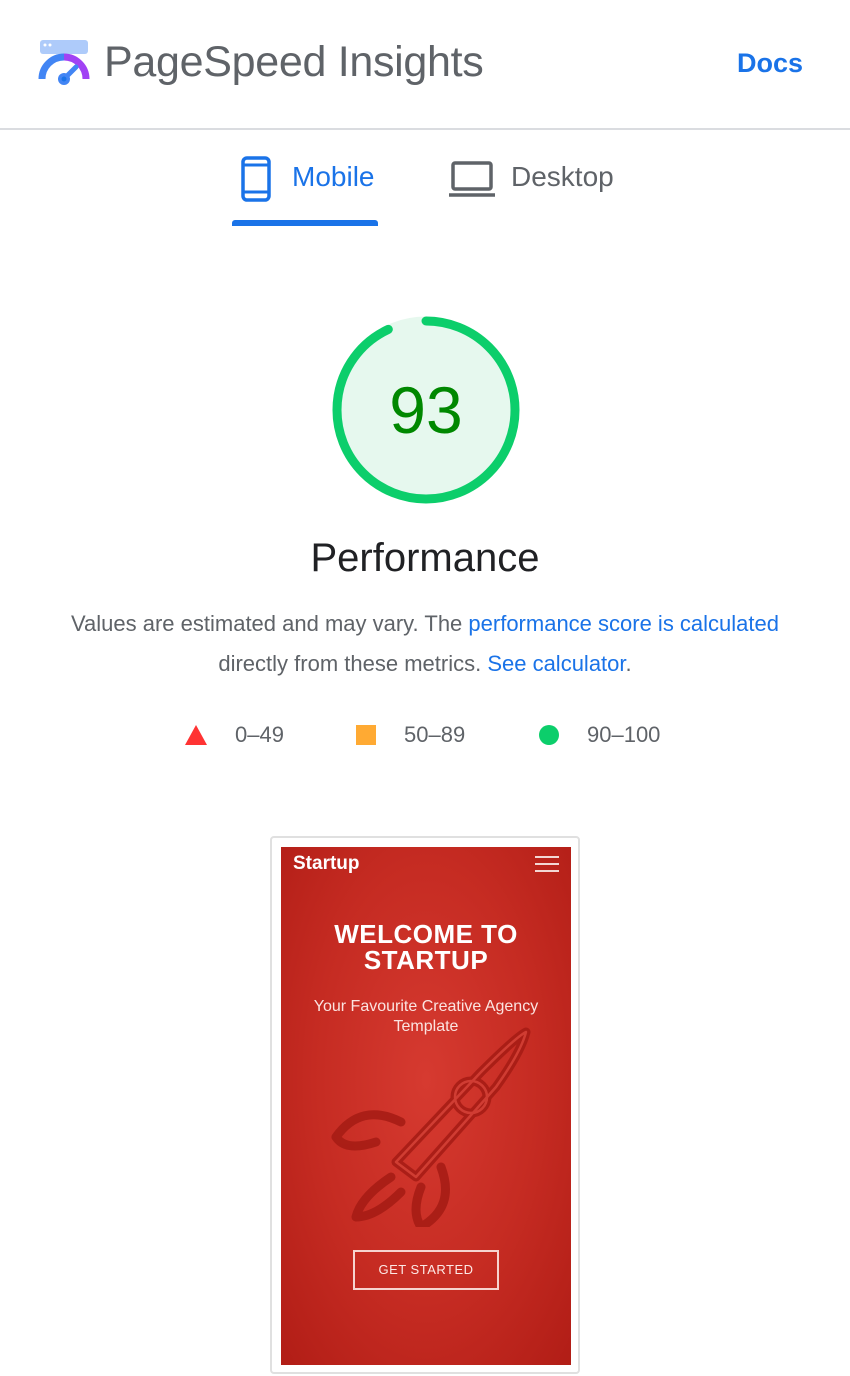 Image resolution: width=850 pixels, height=1376 pixels. Describe the element at coordinates (426, 960) in the screenshot. I see `hero-title-line: STARTUP` at that location.